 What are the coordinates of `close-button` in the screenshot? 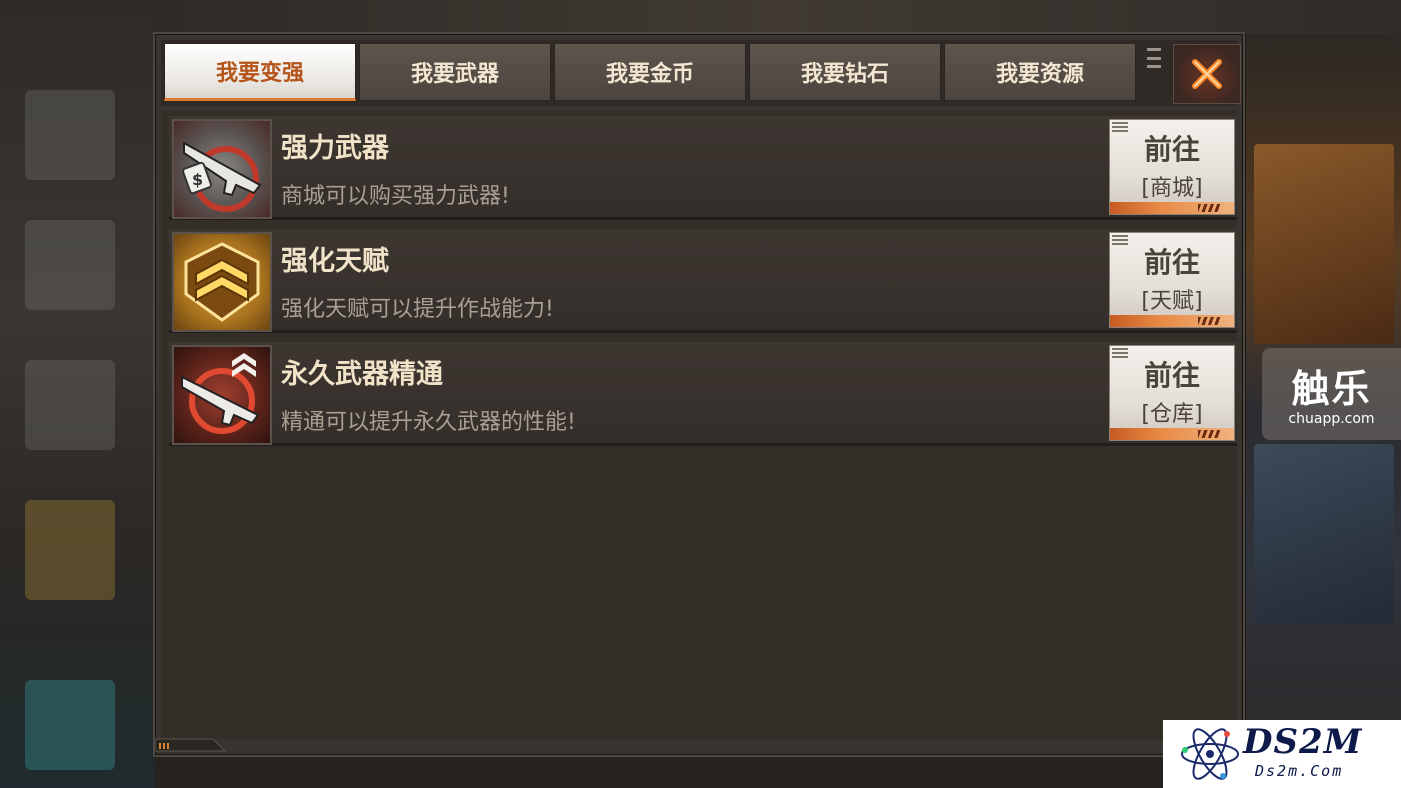 It's located at (1207, 74).